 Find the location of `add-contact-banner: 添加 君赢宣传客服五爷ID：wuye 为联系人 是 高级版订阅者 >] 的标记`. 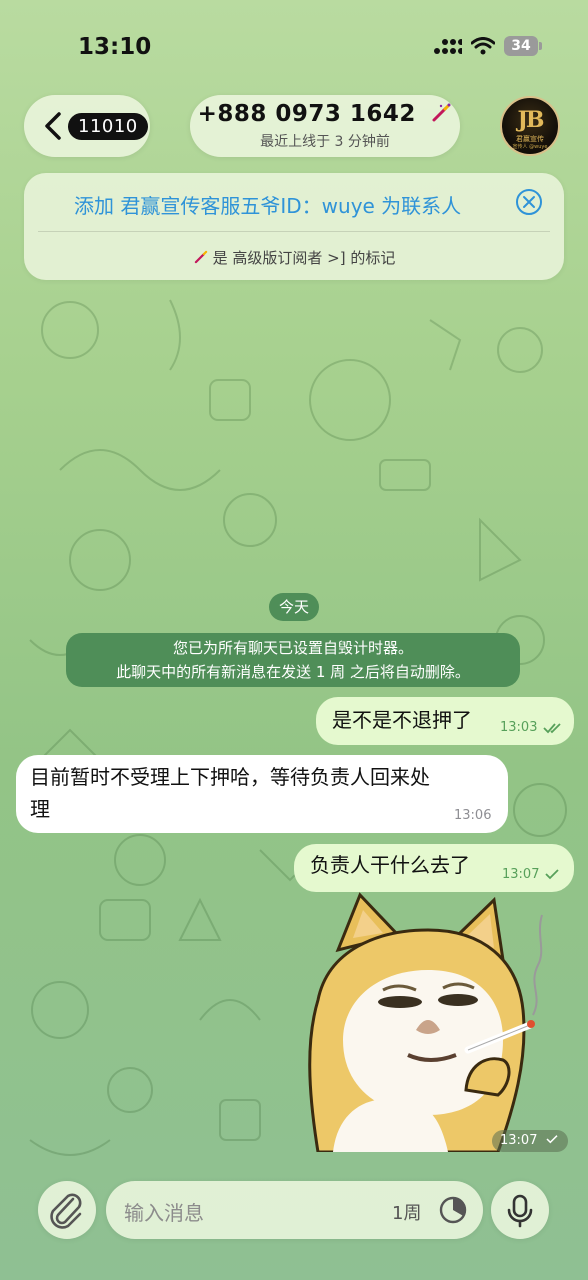

add-contact-banner: 添加 君赢宣传客服五爷ID：wuye 为联系人 是 高级版订阅者 >] 的标记 is located at coordinates (294, 226).